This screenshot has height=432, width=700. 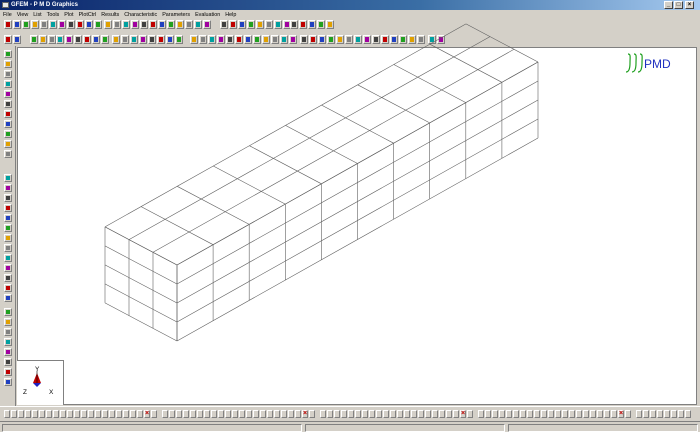 What do you see at coordinates (141, 265) in the screenshot?
I see `left-face-line` at bounding box center [141, 265].